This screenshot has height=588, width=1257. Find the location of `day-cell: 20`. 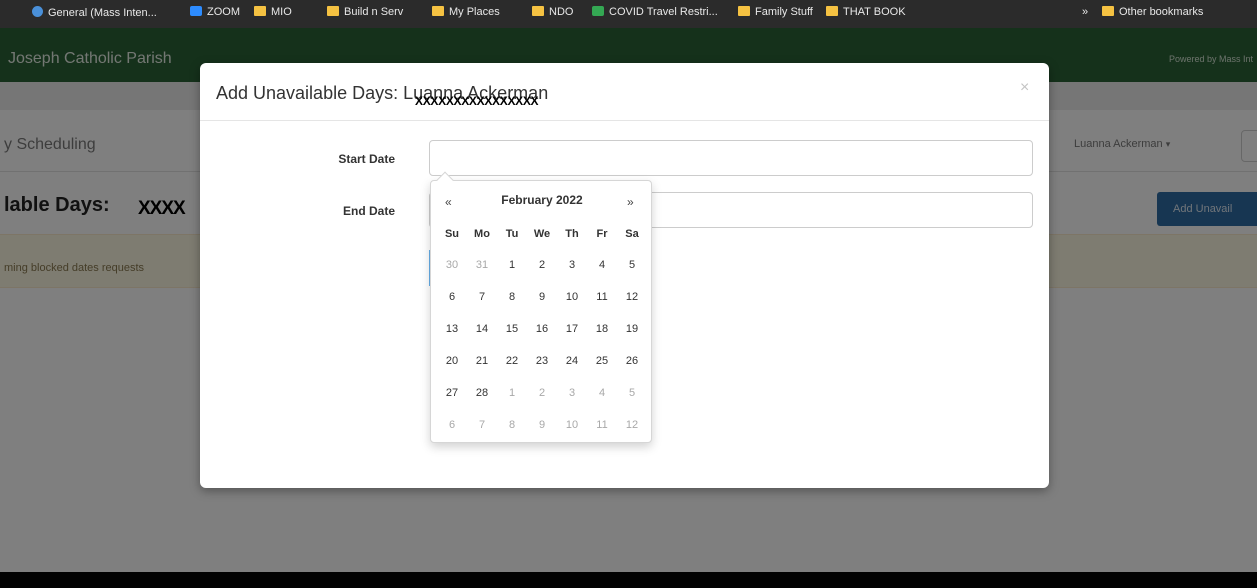

day-cell: 20 is located at coordinates (452, 361).